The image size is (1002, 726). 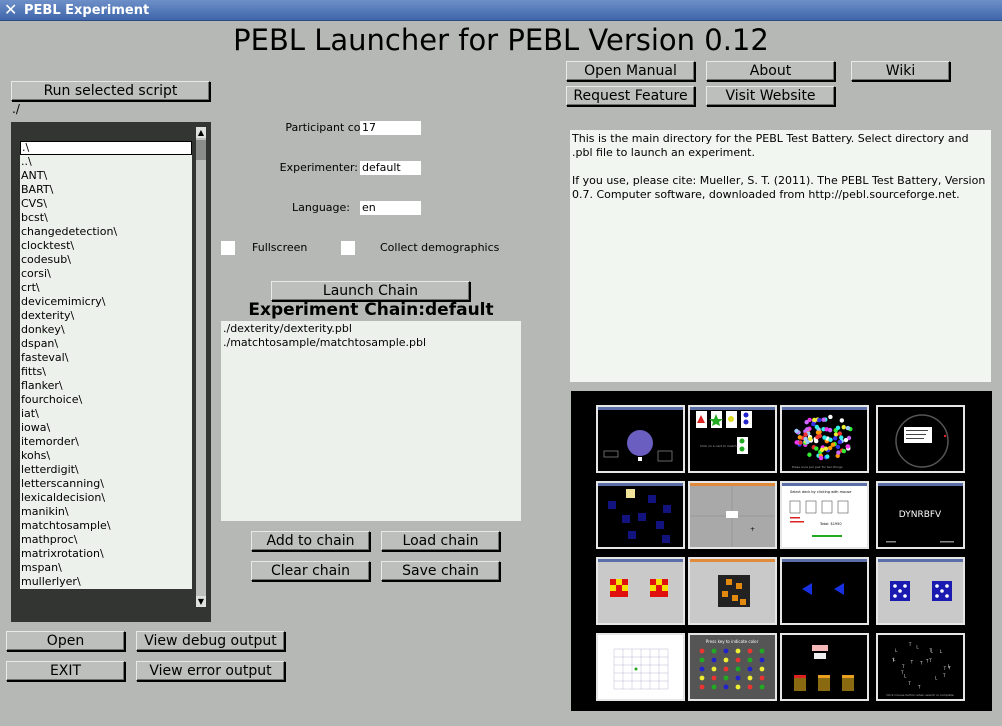 I want to click on thumbnail-stroop: Press key to indicate color, so click(x=732, y=667).